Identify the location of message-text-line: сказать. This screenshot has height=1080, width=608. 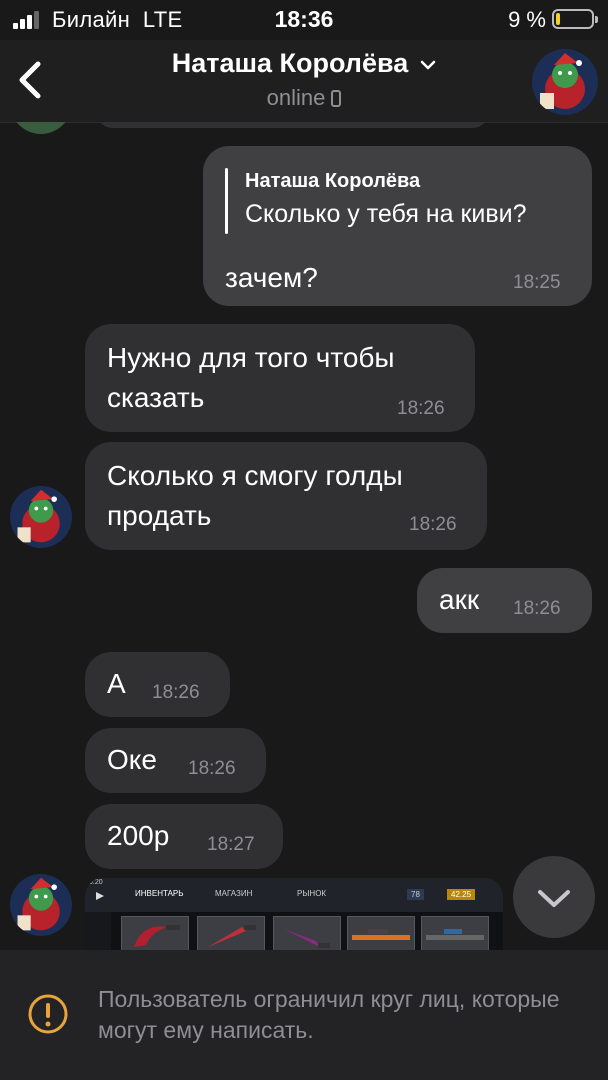
(156, 397).